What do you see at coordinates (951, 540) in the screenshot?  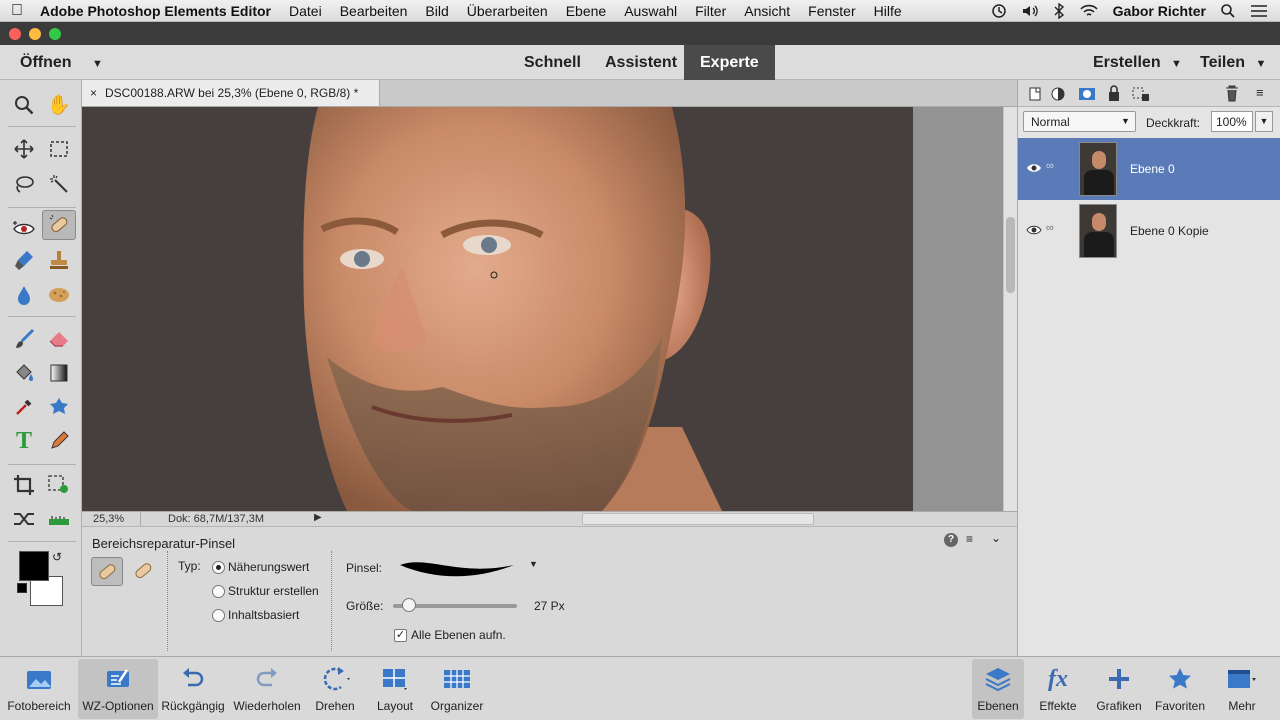 I see `help-icon: ?` at bounding box center [951, 540].